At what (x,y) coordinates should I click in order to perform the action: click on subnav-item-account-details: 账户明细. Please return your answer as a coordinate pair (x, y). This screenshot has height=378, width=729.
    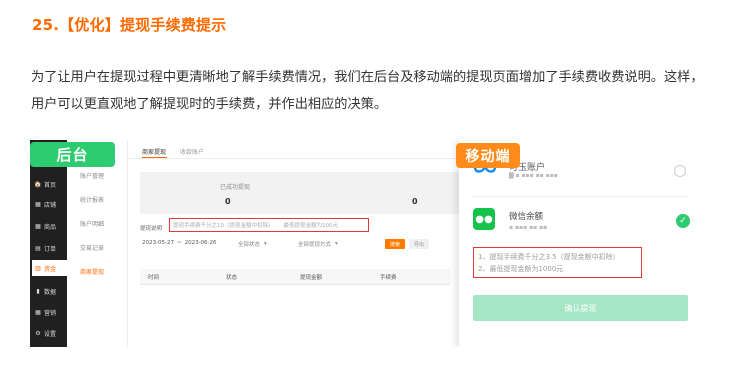
    Looking at the image, I should click on (92, 223).